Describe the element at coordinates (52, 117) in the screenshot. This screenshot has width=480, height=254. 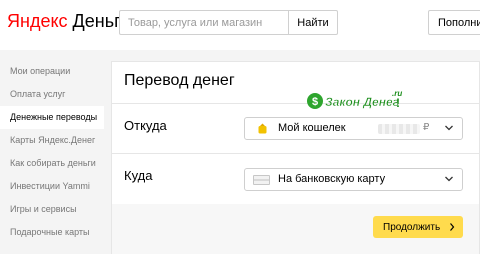
I see `sidebar-item-transfers: Денежные переводы` at that location.